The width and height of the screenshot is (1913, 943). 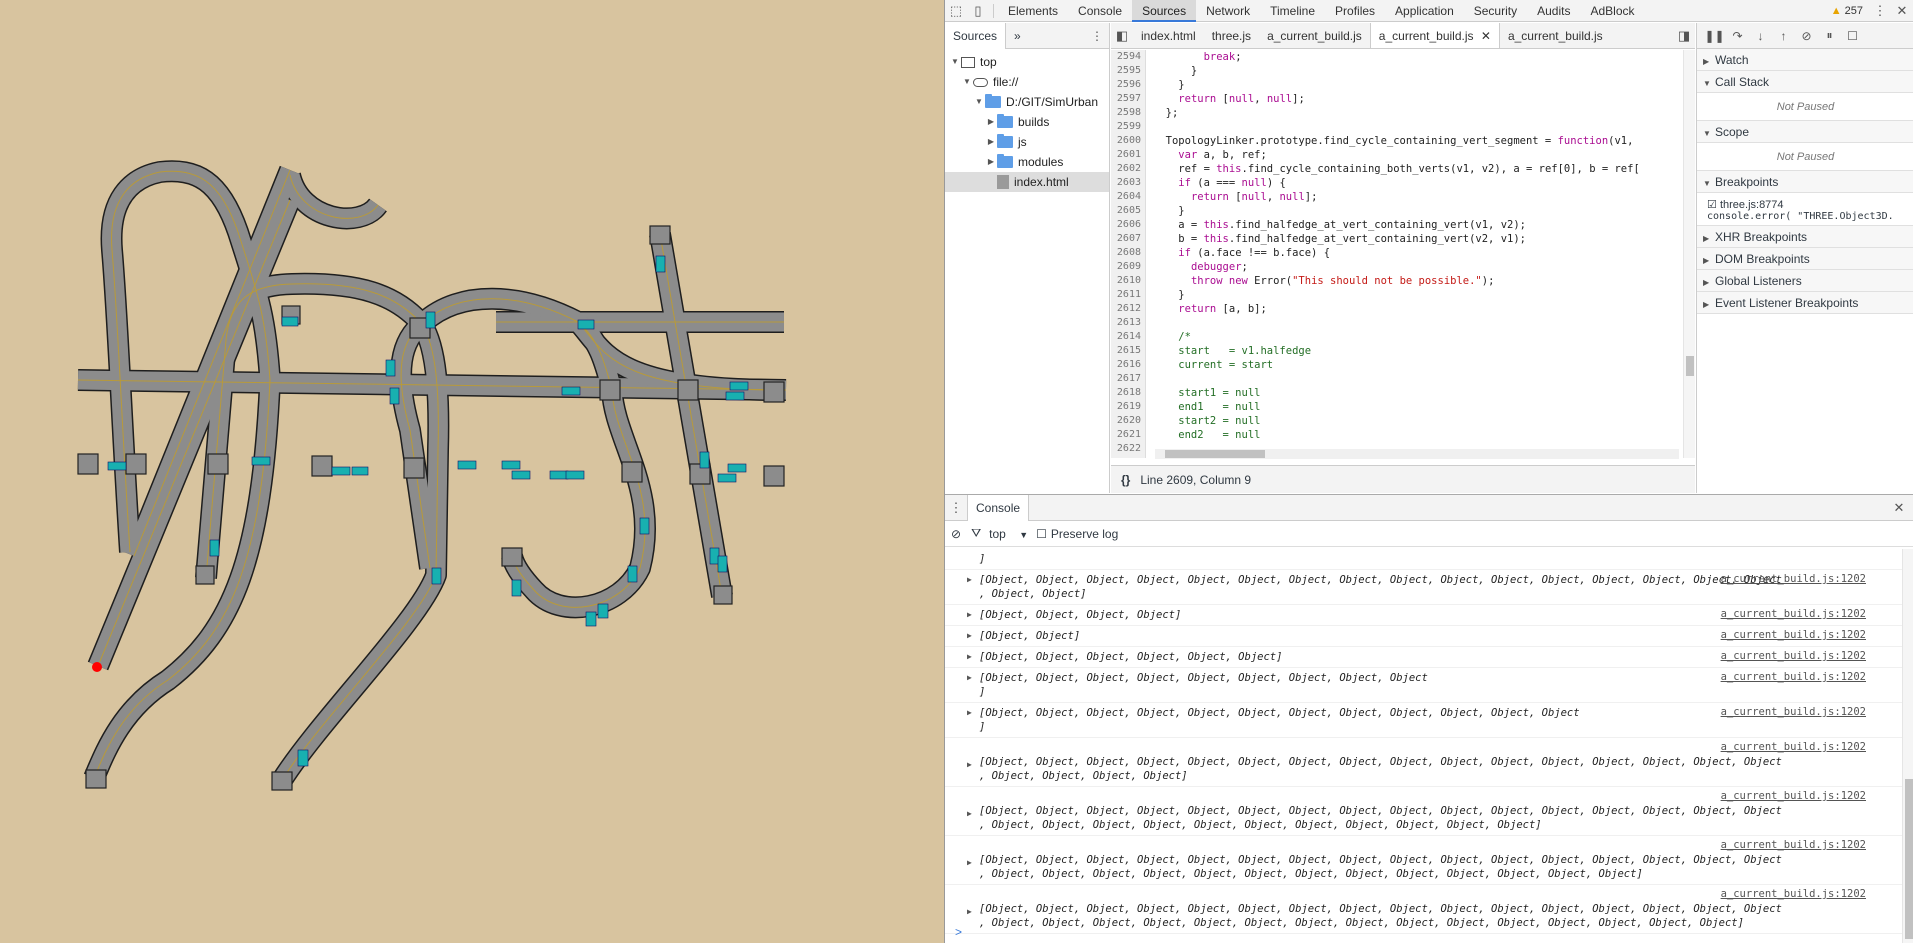 What do you see at coordinates (1126, 85) in the screenshot?
I see `line-number: 2596` at bounding box center [1126, 85].